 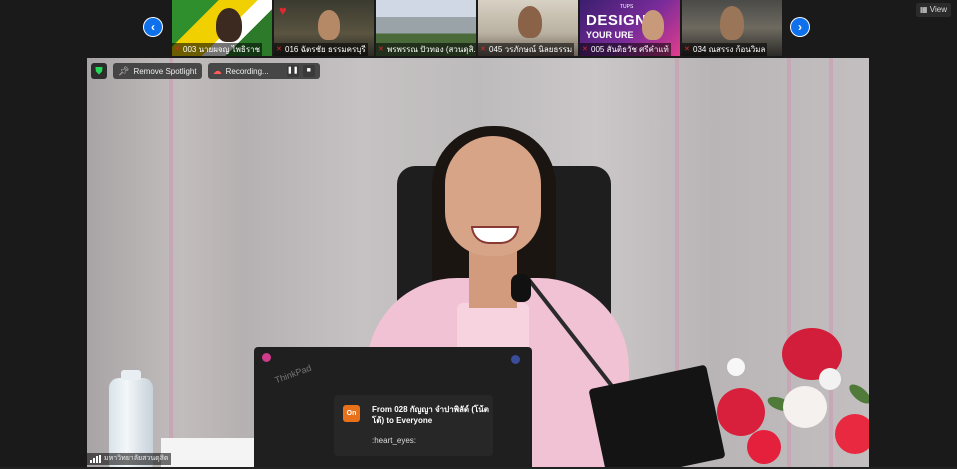 I want to click on participant-tile-4: ✕ 045 วรภักษณ์ นิลยธรรม, so click(x=528, y=28).